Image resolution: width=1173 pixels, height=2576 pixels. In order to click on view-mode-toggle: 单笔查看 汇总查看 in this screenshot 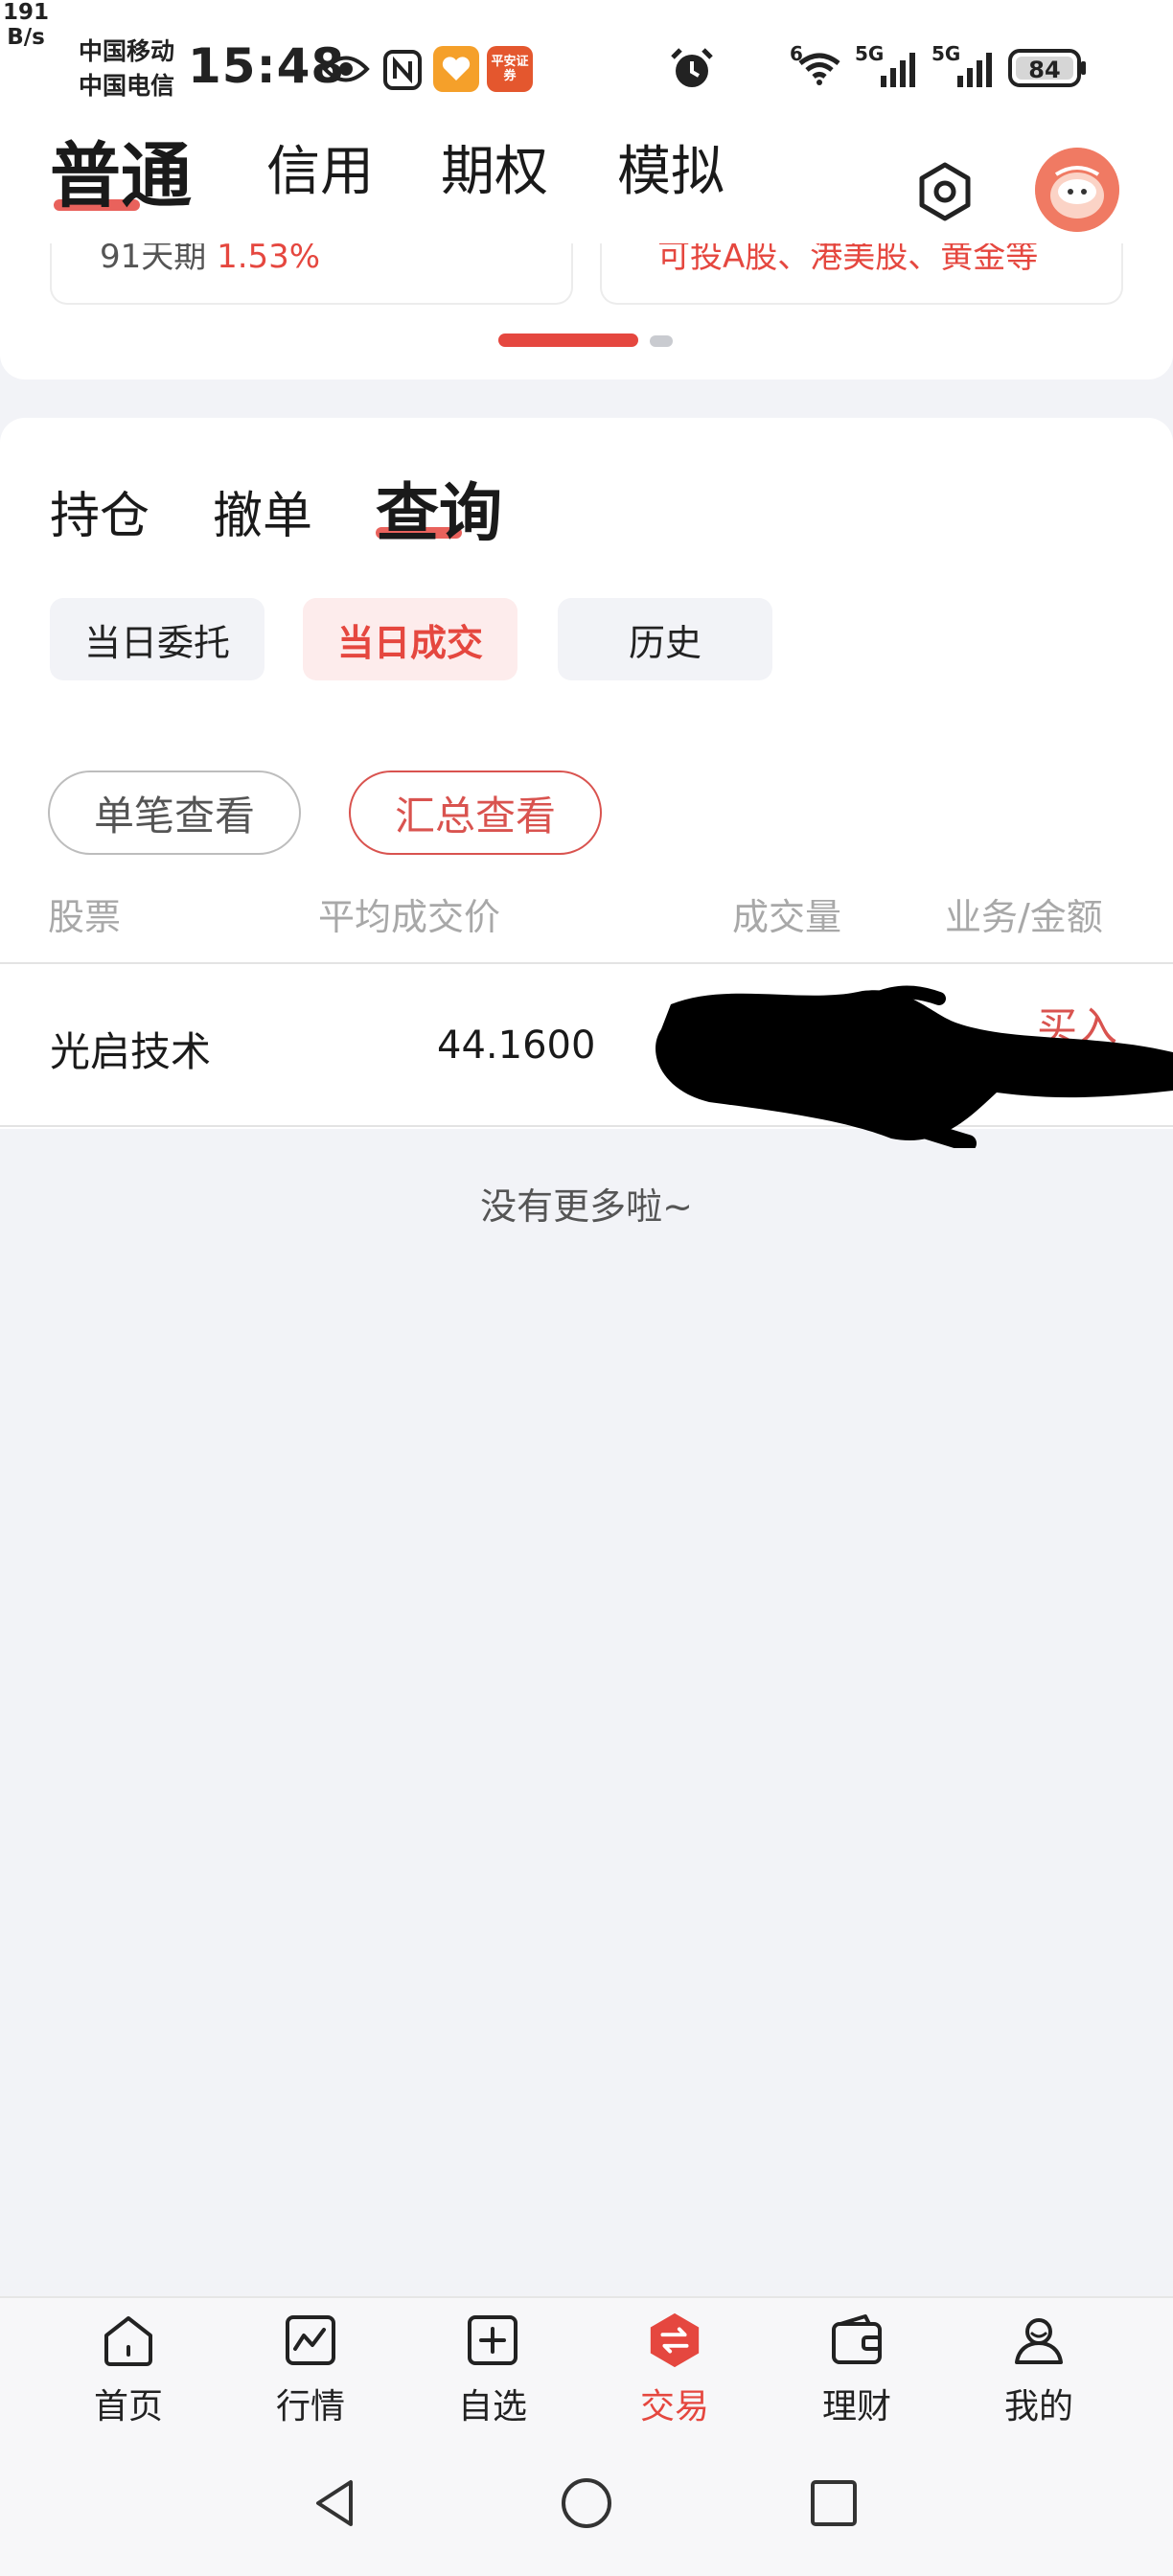, I will do `click(383, 812)`.